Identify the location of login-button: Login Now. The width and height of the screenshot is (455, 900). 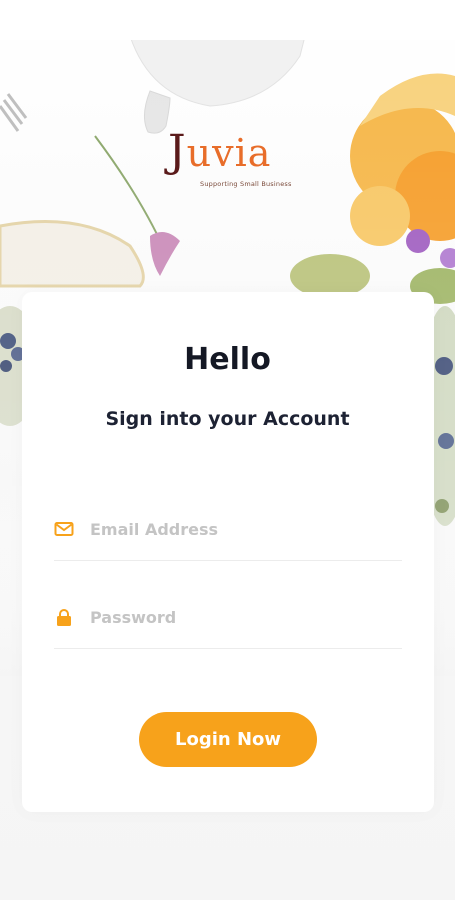
(228, 739).